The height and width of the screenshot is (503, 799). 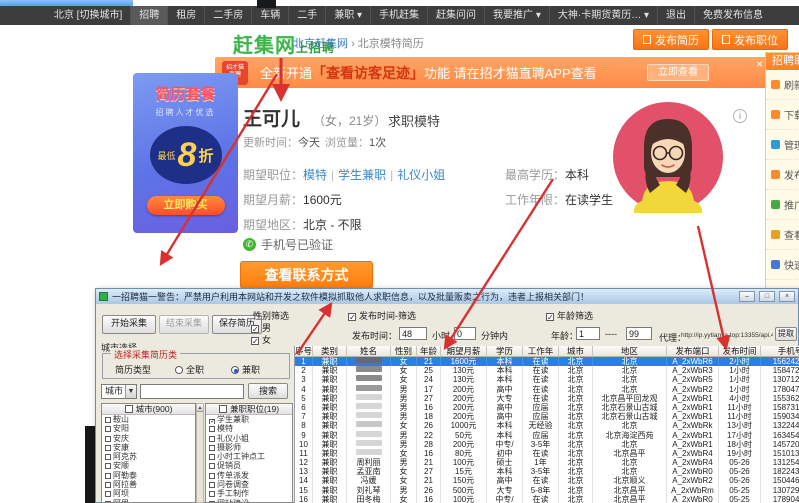 What do you see at coordinates (602, 15) in the screenshot?
I see `nav-item: 大神·卡期货黄历… ▾` at bounding box center [602, 15].